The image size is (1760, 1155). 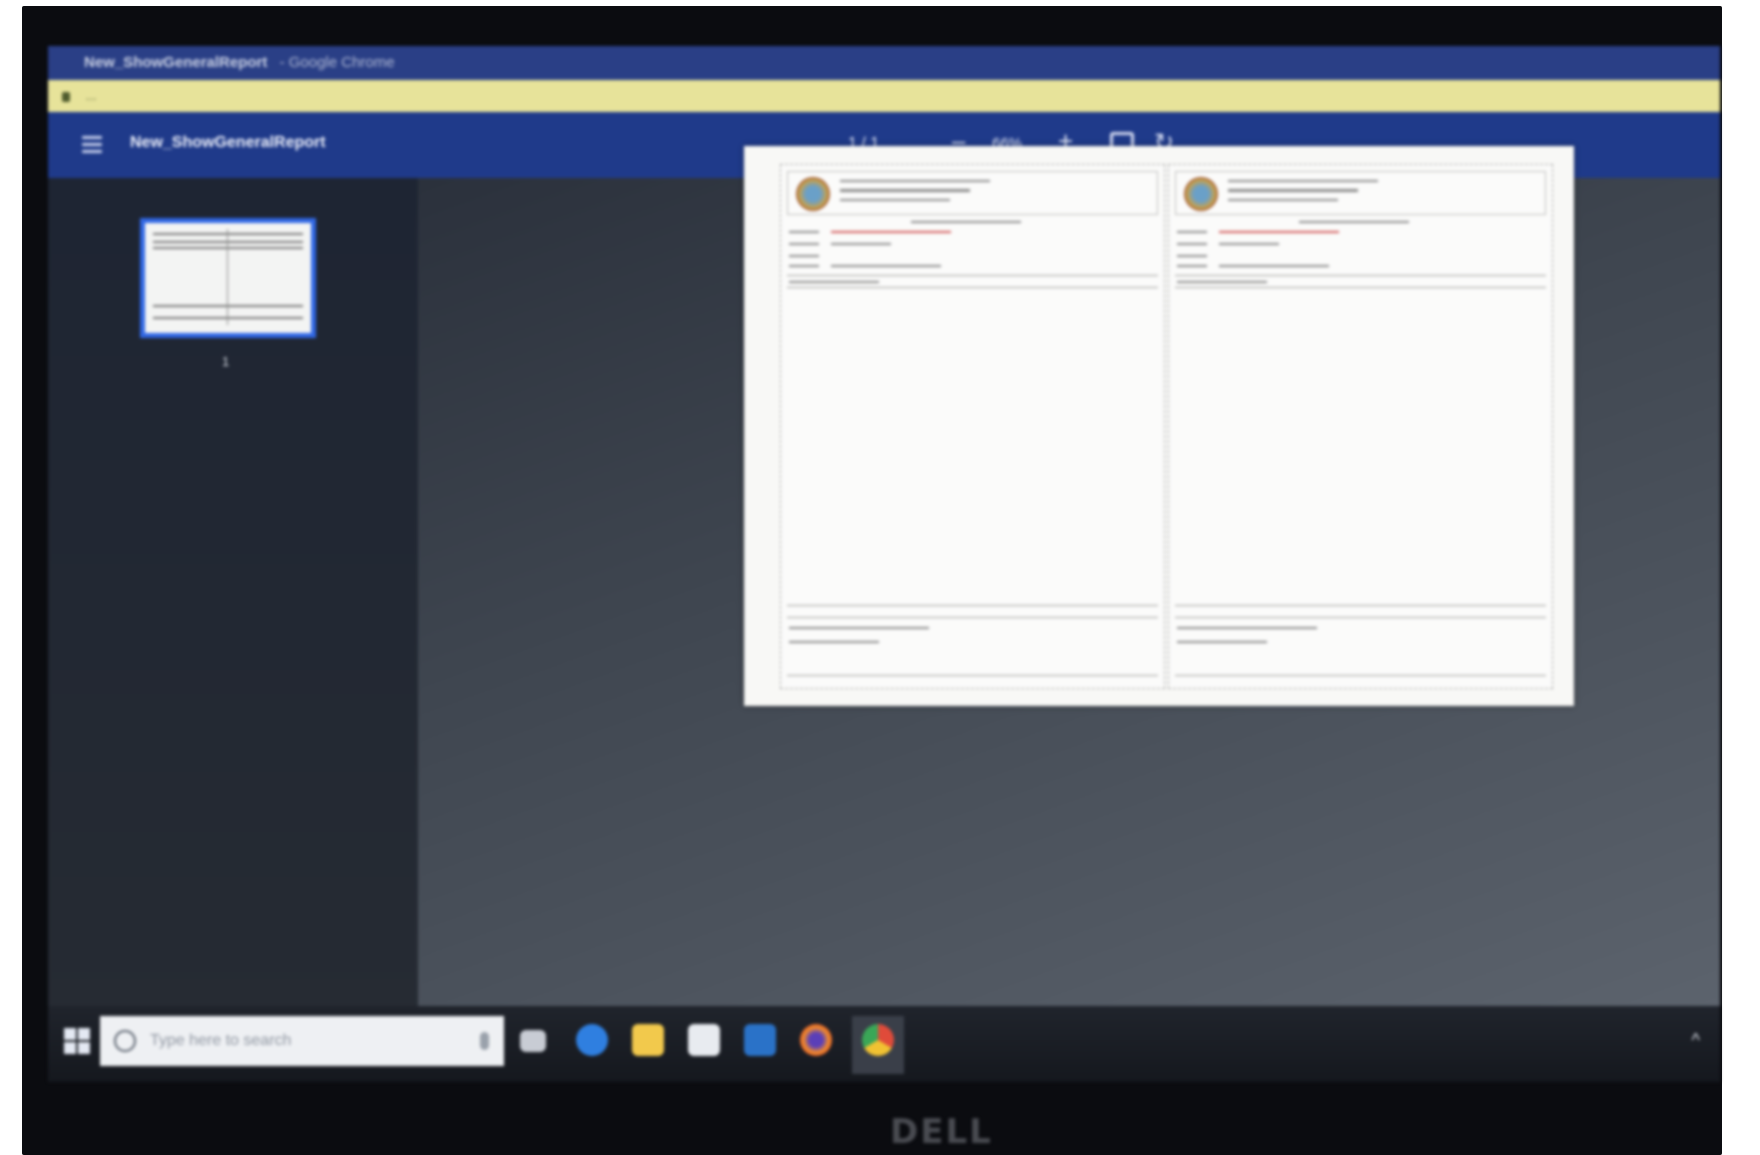 What do you see at coordinates (337, 62) in the screenshot?
I see `window-app-name: - Google Chrome` at bounding box center [337, 62].